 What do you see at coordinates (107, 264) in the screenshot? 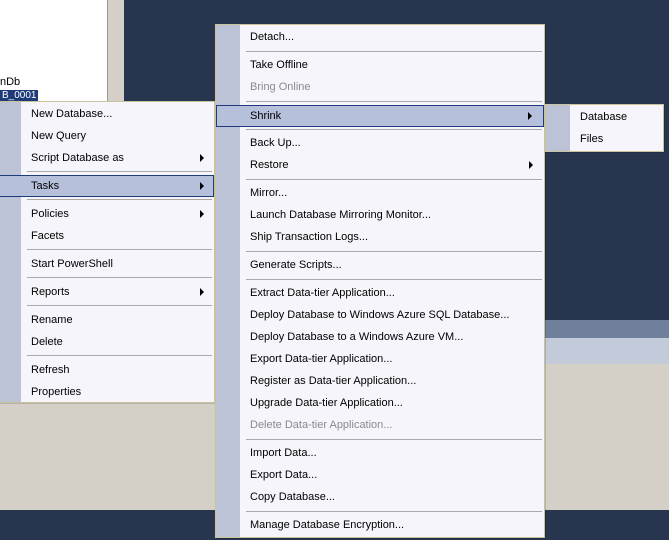
I see `menu-item-start-powershell: Start PowerShell` at bounding box center [107, 264].